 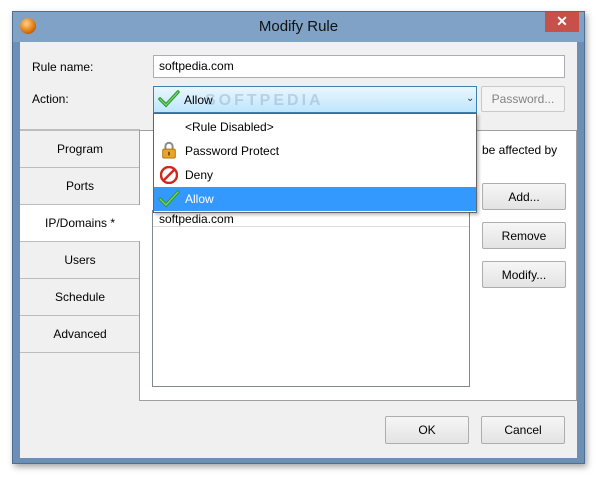 I want to click on ok-button: OK, so click(x=427, y=430).